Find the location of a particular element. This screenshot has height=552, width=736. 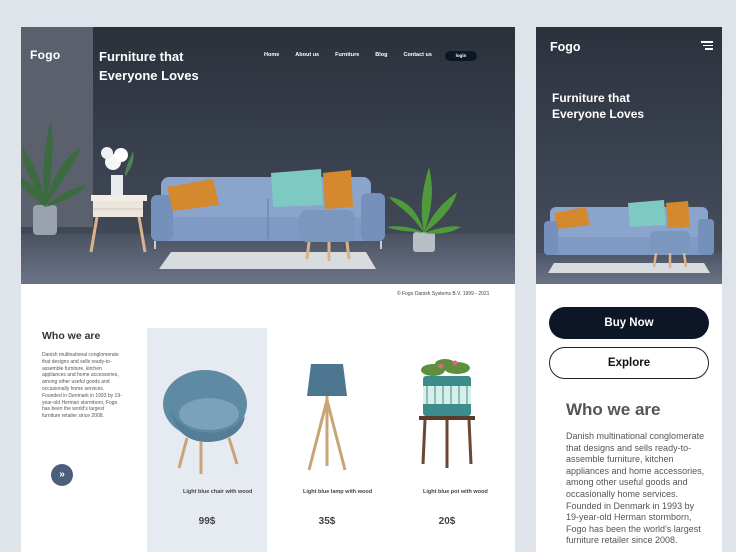

product-card: Light blue pot with wood 20$ is located at coordinates (447, 440).